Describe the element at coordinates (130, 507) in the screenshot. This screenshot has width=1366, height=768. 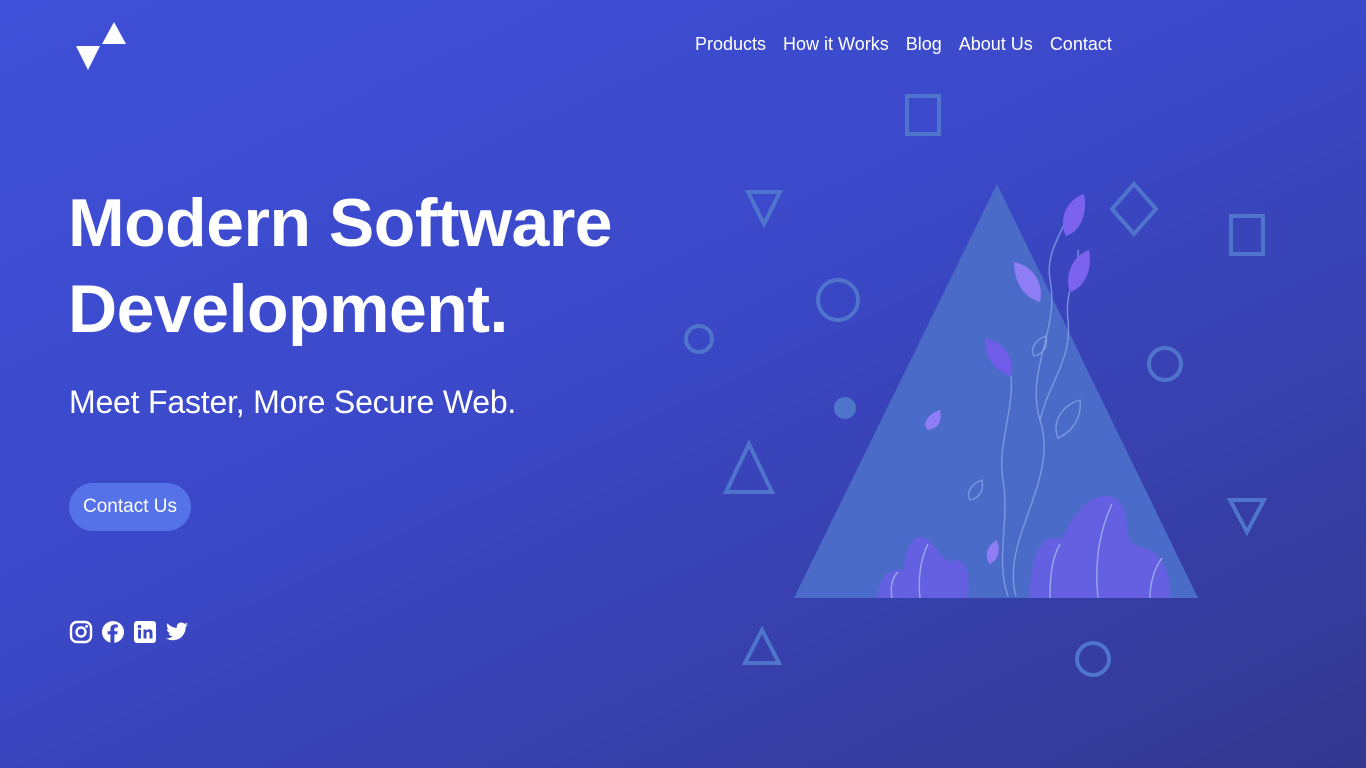
I see `contact-us-button: Contact Us` at that location.